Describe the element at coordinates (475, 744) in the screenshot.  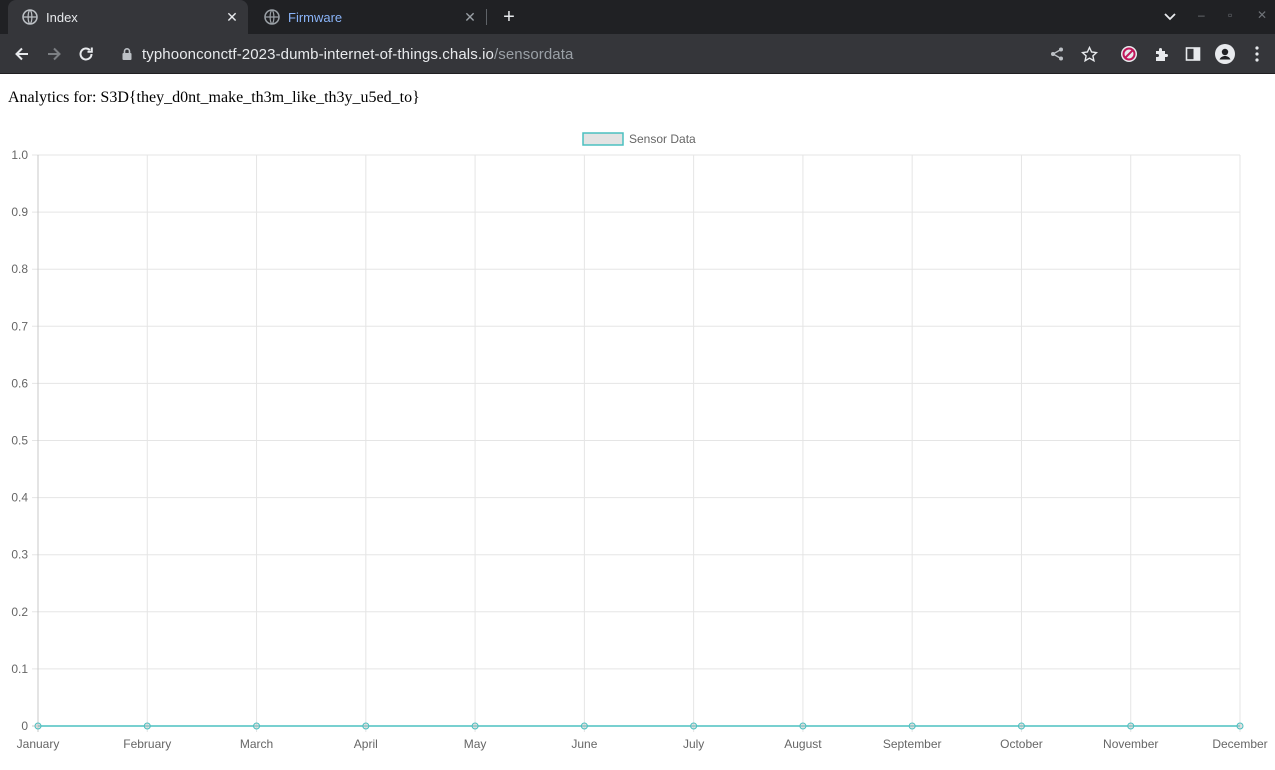
I see `x-tick-label: May` at that location.